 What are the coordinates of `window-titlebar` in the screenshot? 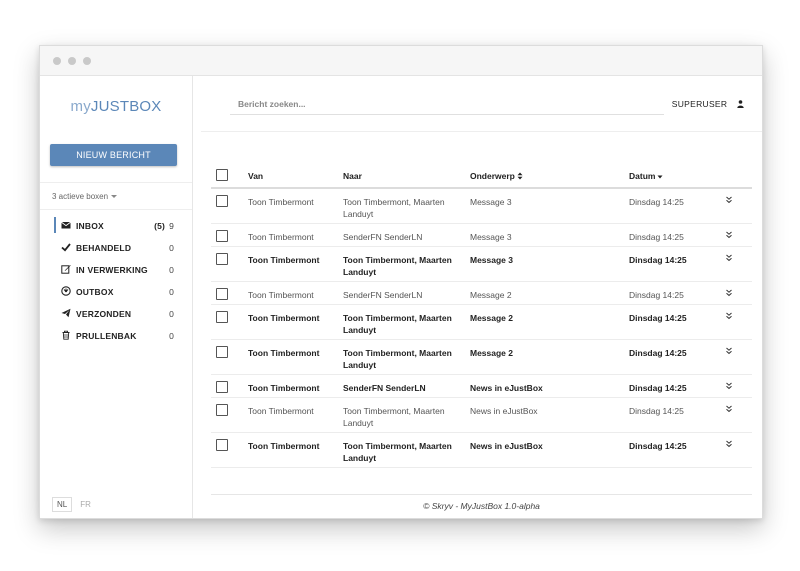 It's located at (401, 61).